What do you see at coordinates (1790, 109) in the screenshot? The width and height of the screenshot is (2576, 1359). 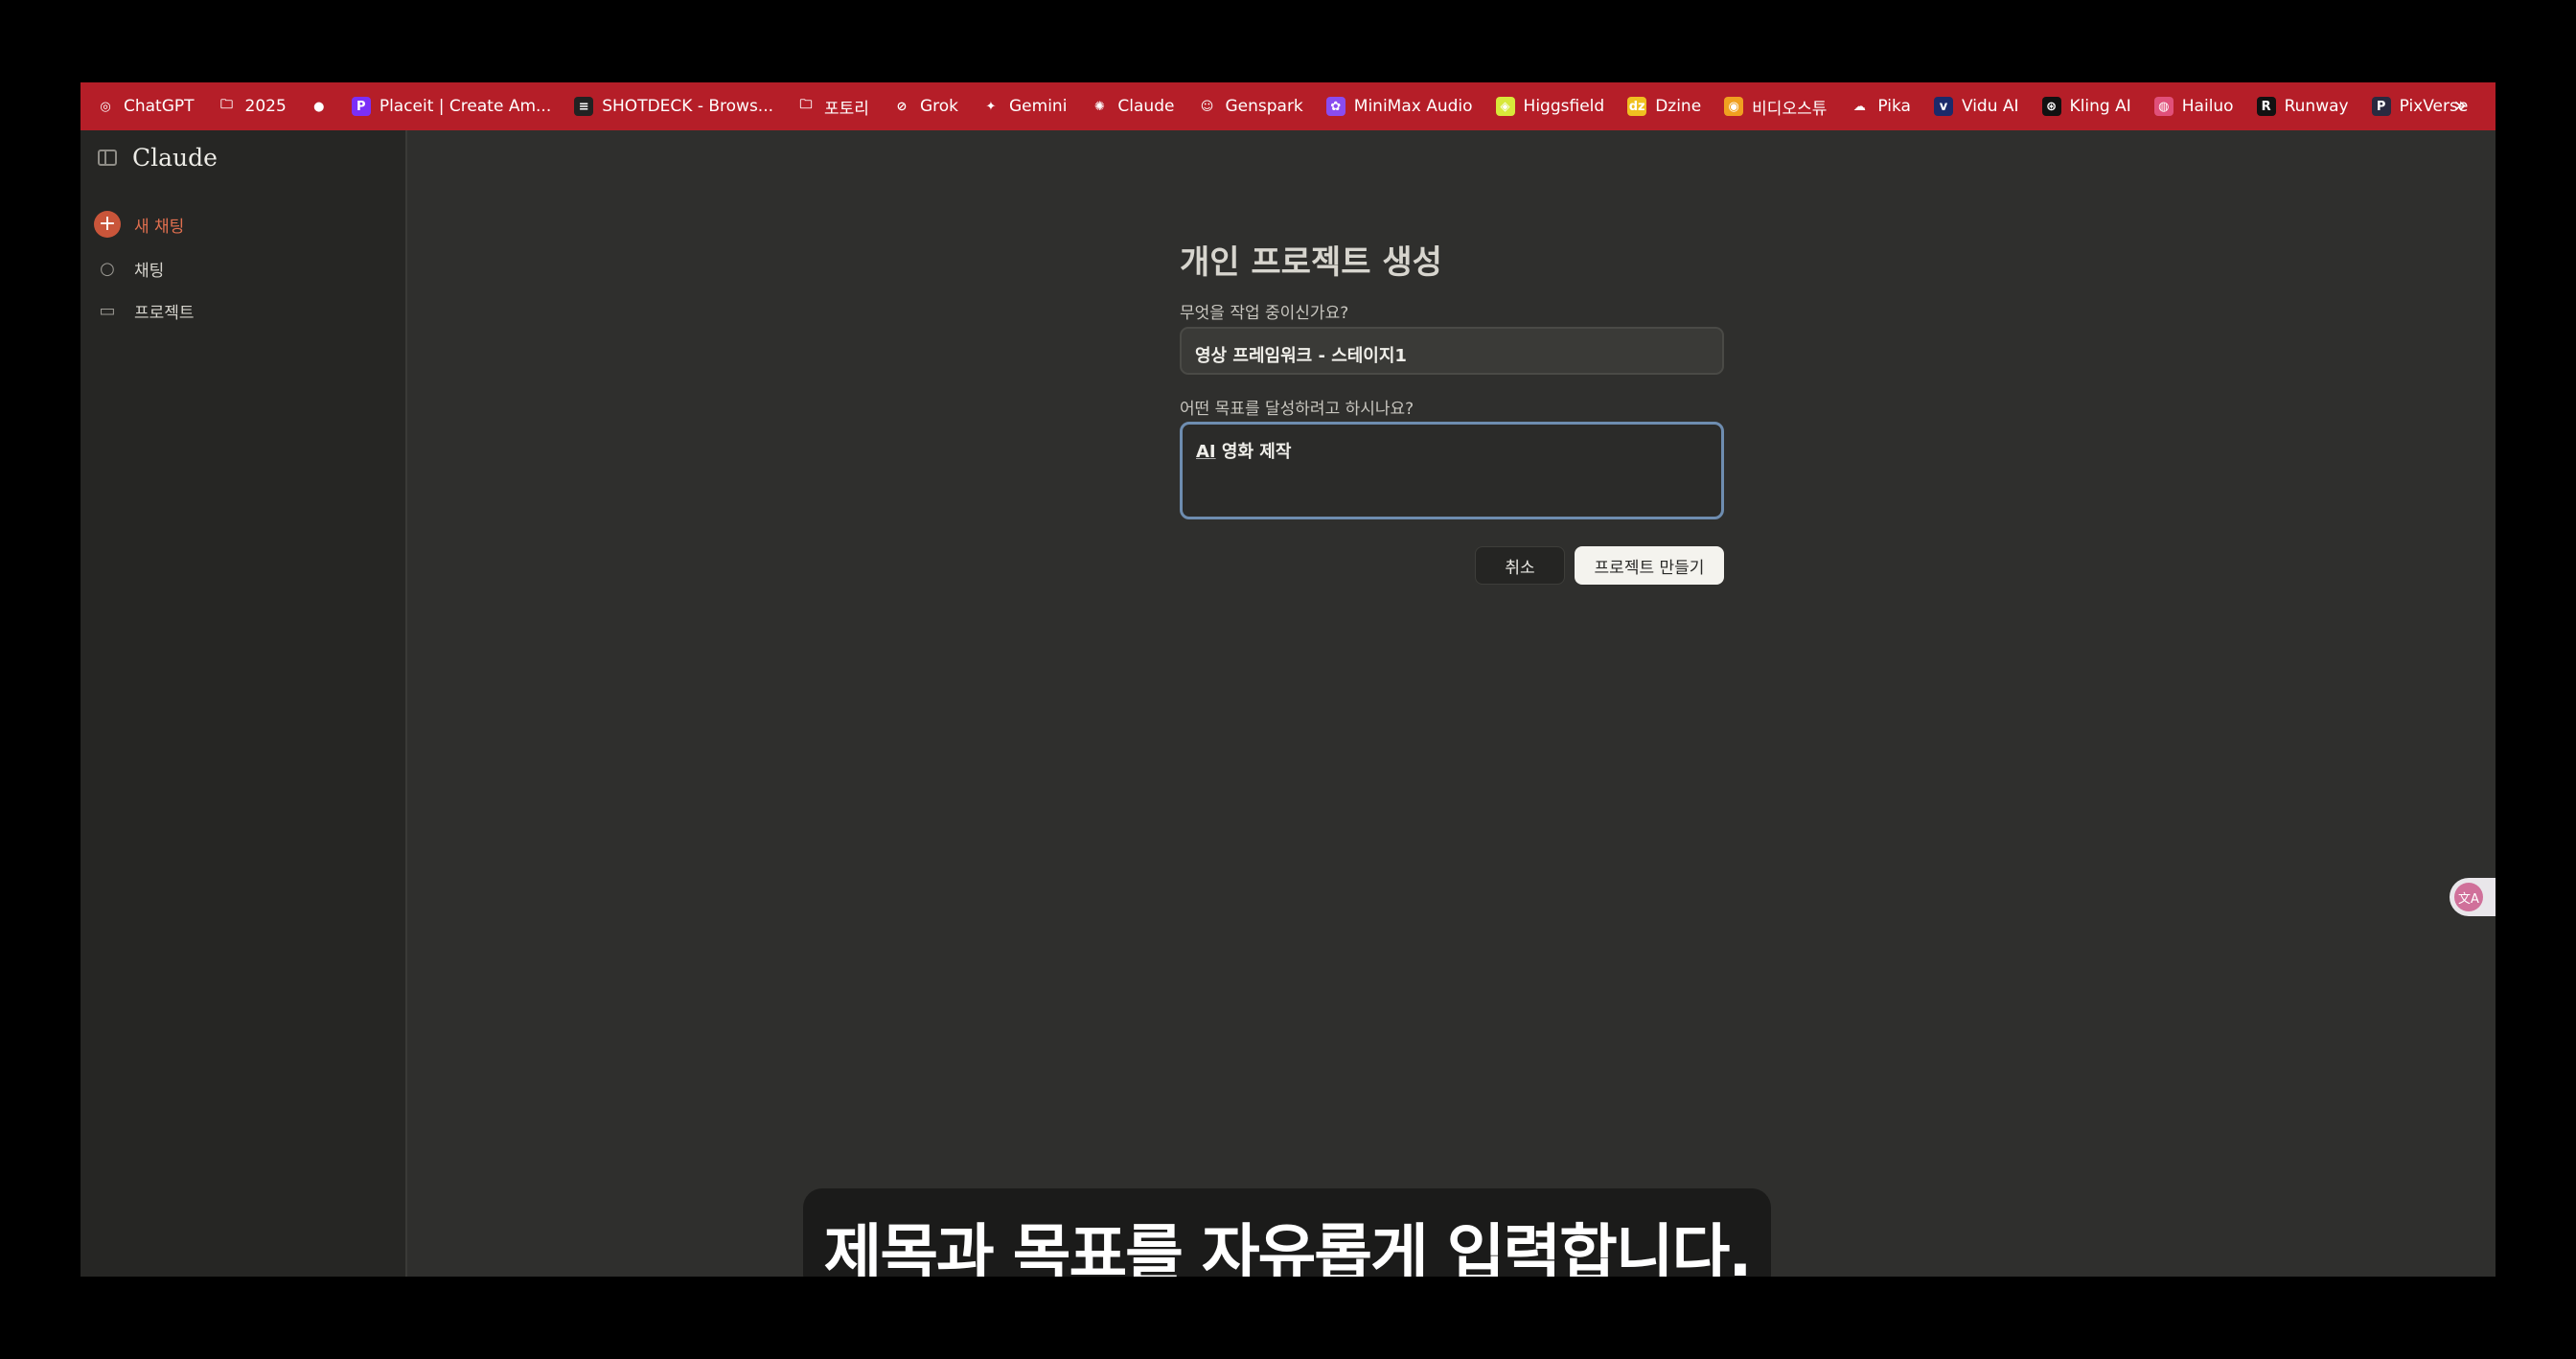 I see `bookmark-label: 비디오스튜` at bounding box center [1790, 109].